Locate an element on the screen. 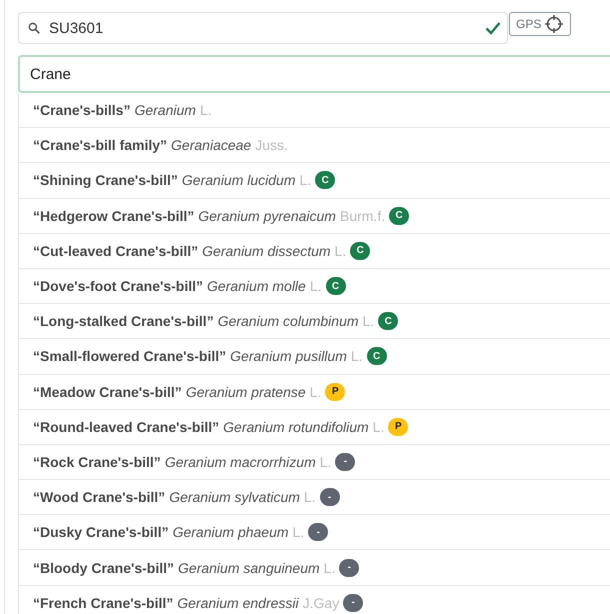  scientific-name: Geranium dissectum is located at coordinates (266, 250).